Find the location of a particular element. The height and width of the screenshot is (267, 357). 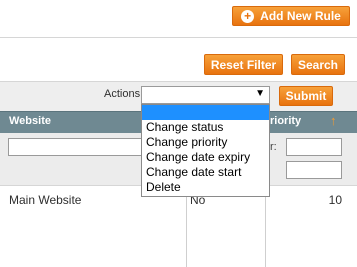

reset-filter-button: Reset Filter is located at coordinates (243, 64).